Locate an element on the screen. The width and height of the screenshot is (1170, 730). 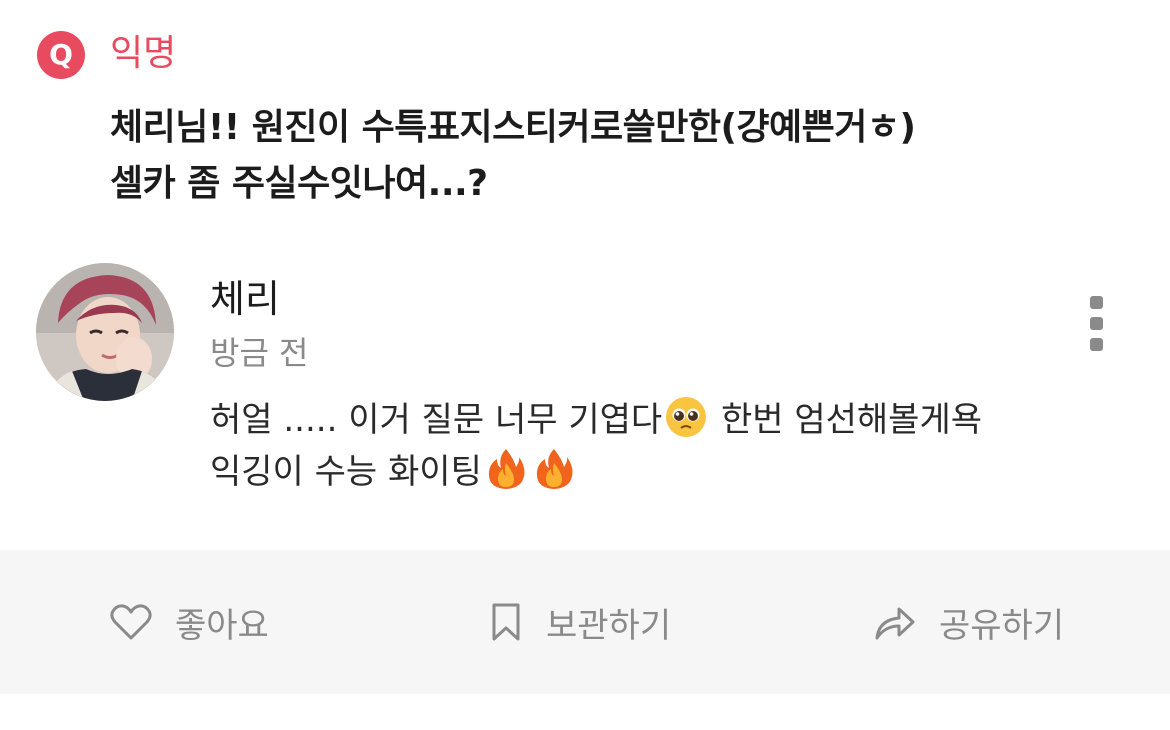
answer-author-name: 체리 is located at coordinates (245, 299).